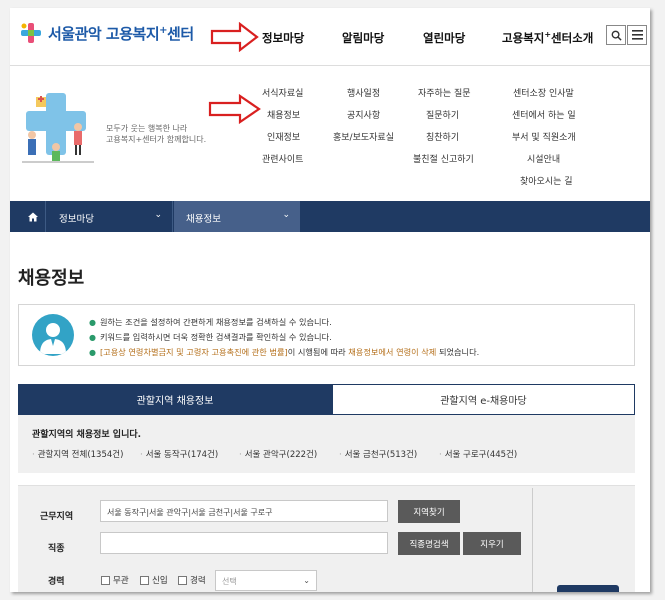 This screenshot has width=665, height=600. What do you see at coordinates (53, 335) in the screenshot?
I see `person-icon` at bounding box center [53, 335].